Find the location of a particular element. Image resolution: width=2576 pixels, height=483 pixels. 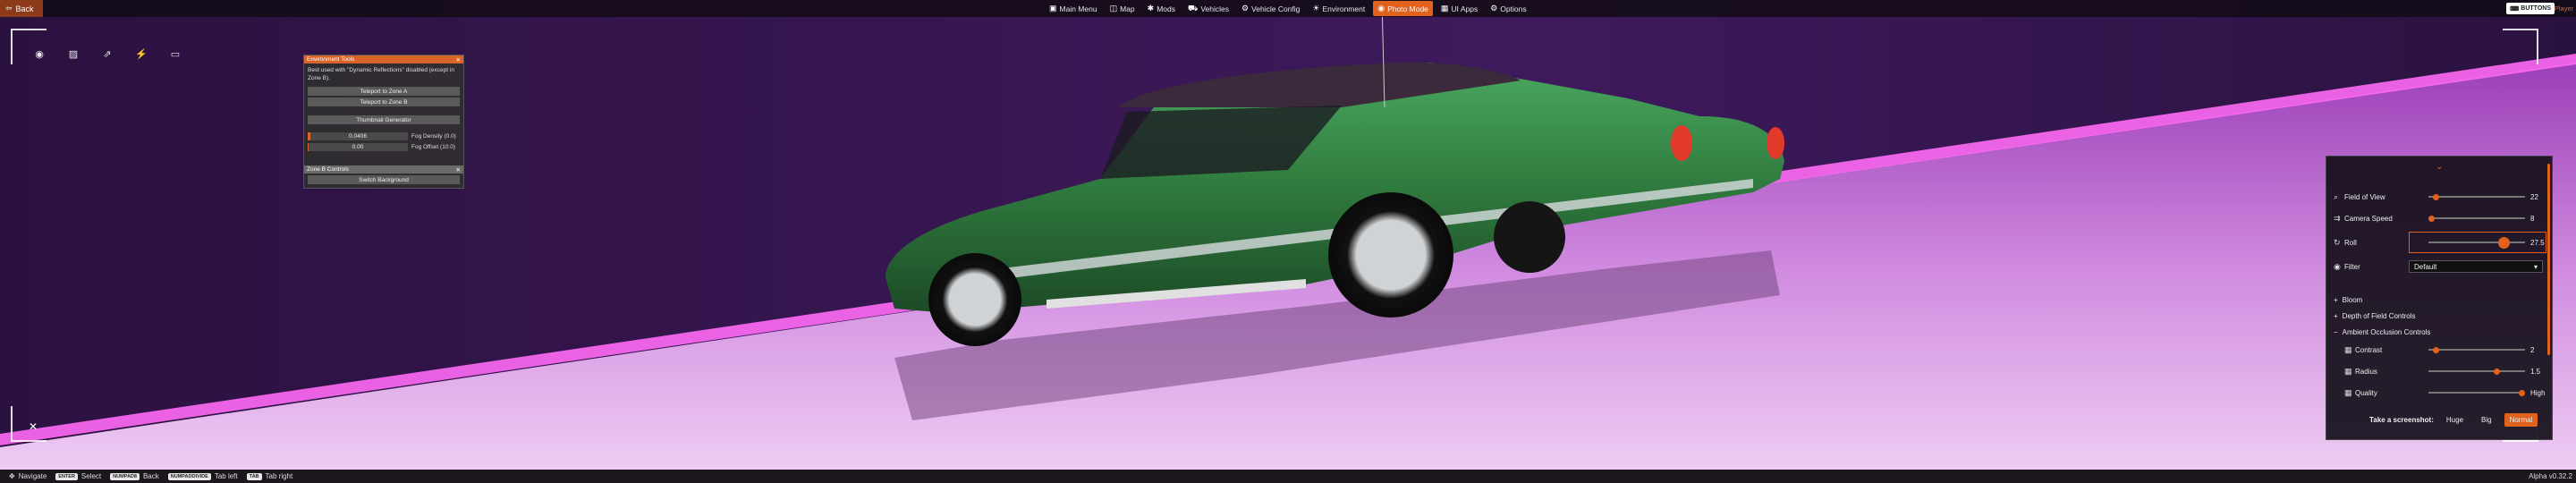

apps-icon: ▦ is located at coordinates (1444, 8).